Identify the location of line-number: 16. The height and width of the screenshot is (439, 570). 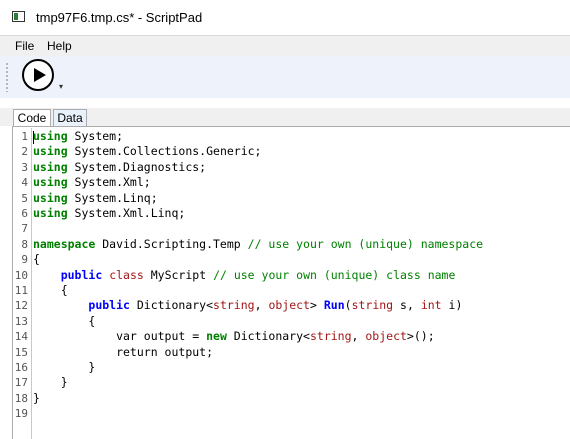
(21, 367).